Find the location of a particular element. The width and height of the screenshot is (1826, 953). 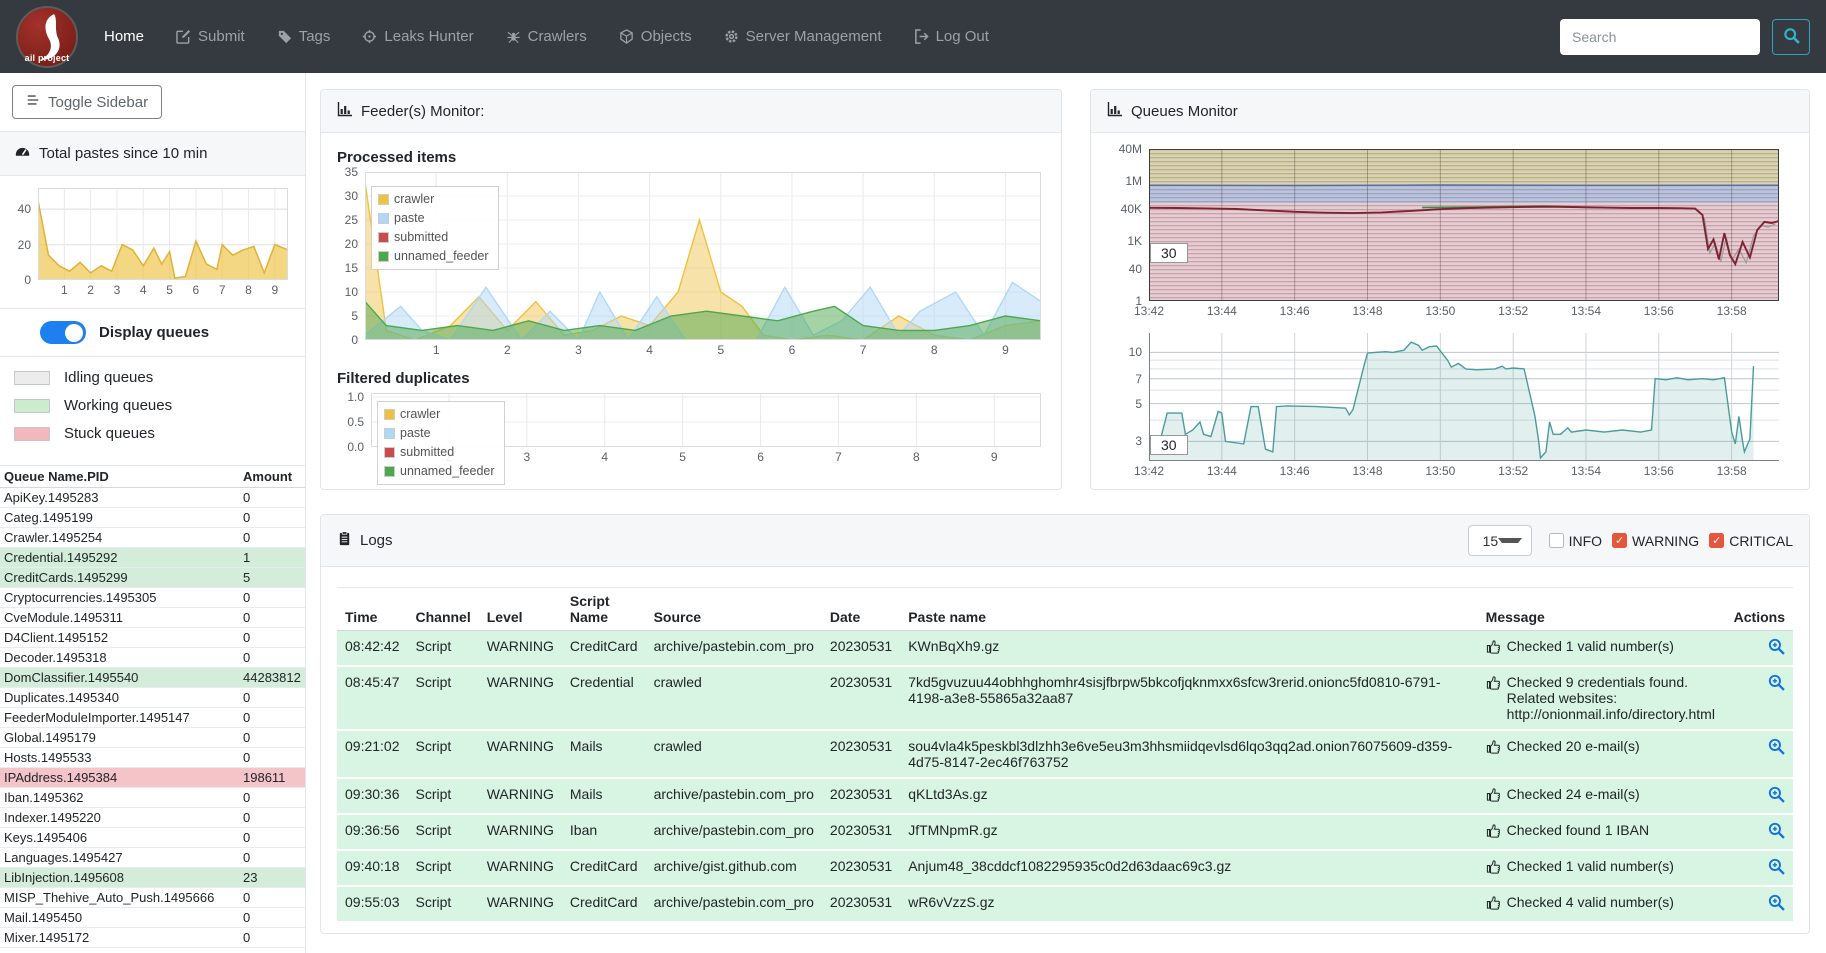

critical-checkbox: ✓ is located at coordinates (1717, 540).